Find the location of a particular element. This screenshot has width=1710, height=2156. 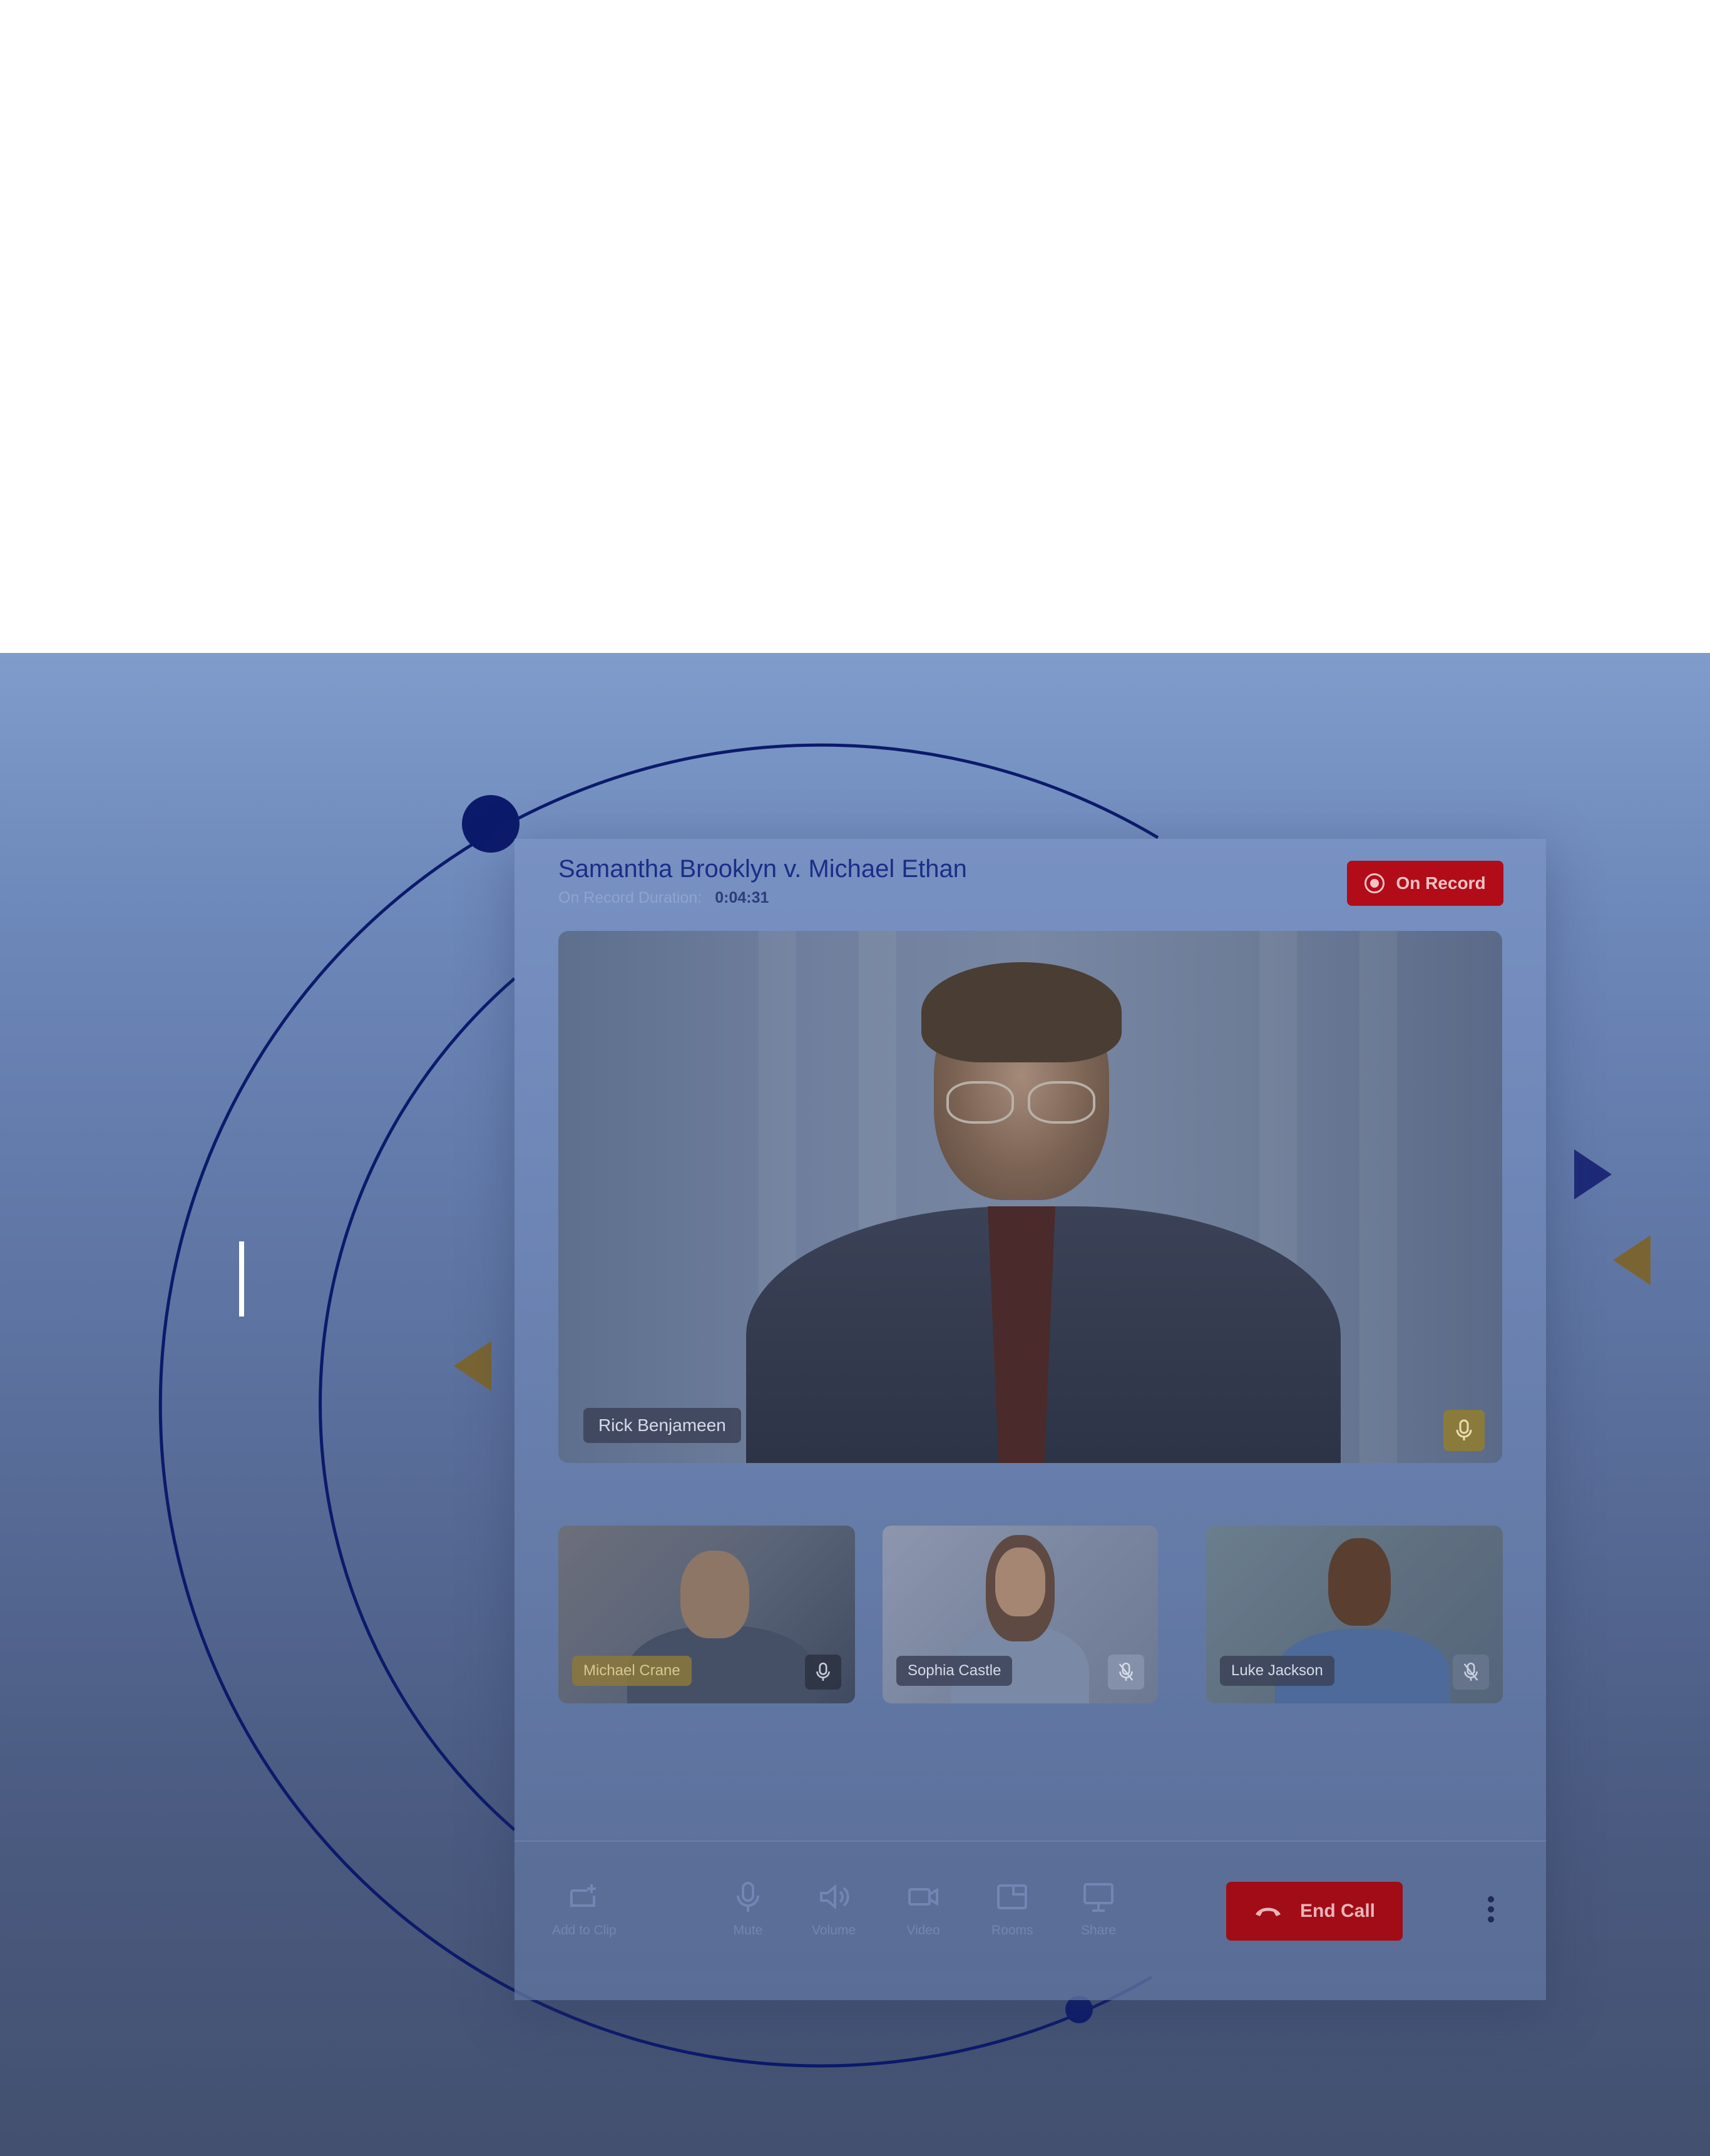

participant-tile: Luke Jackson is located at coordinates (1354, 1614).